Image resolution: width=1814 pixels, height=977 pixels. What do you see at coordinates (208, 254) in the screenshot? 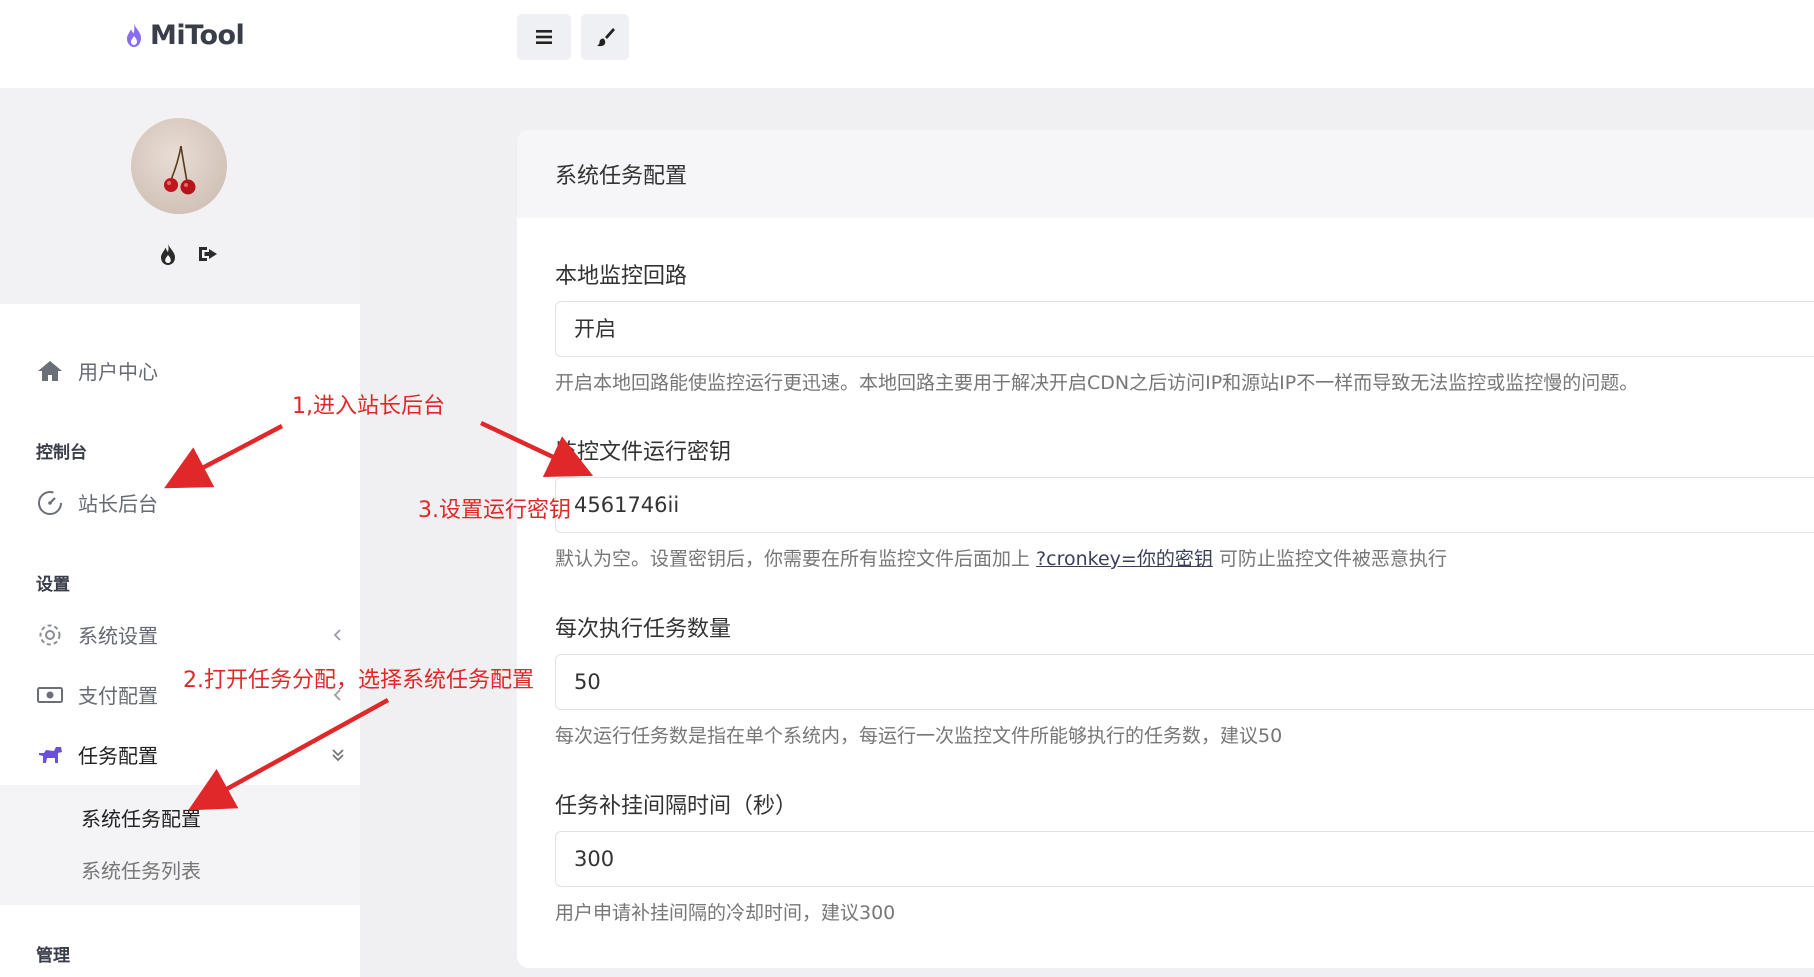
I see `logout-icon` at bounding box center [208, 254].